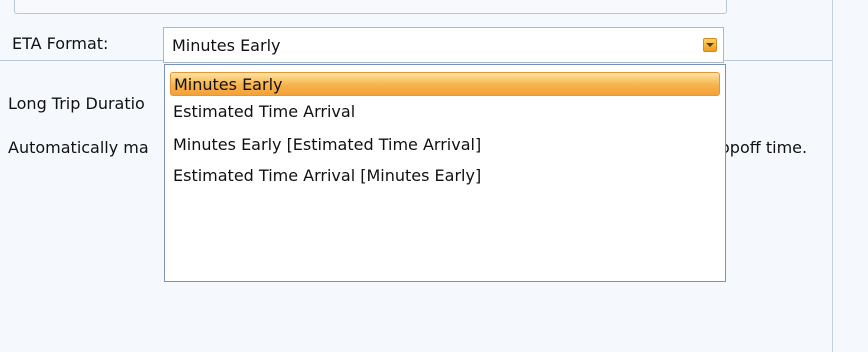 The height and width of the screenshot is (352, 868). I want to click on eta-format-dropdown-button, so click(710, 45).